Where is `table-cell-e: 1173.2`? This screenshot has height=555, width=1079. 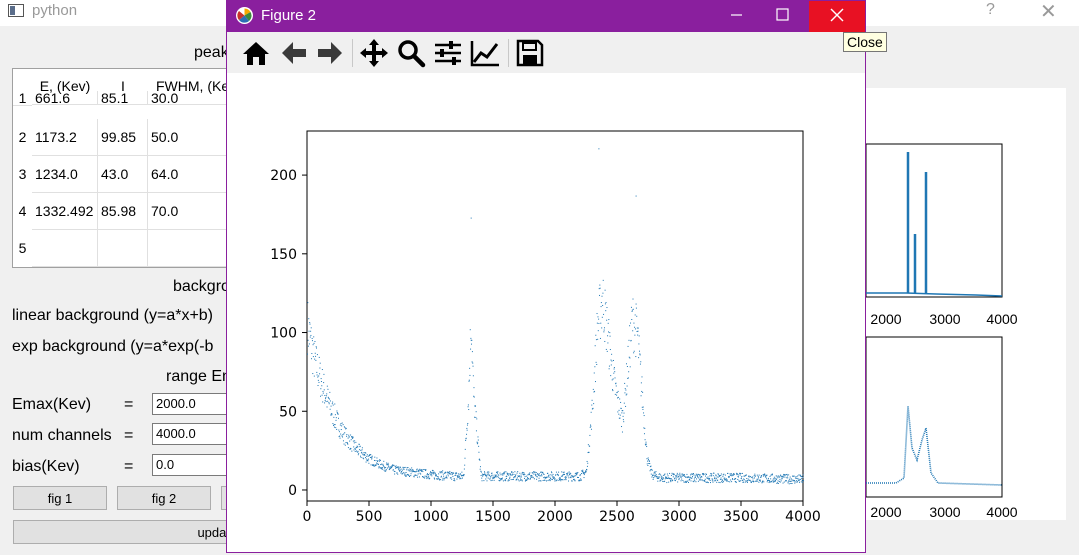 table-cell-e: 1173.2 is located at coordinates (65, 137).